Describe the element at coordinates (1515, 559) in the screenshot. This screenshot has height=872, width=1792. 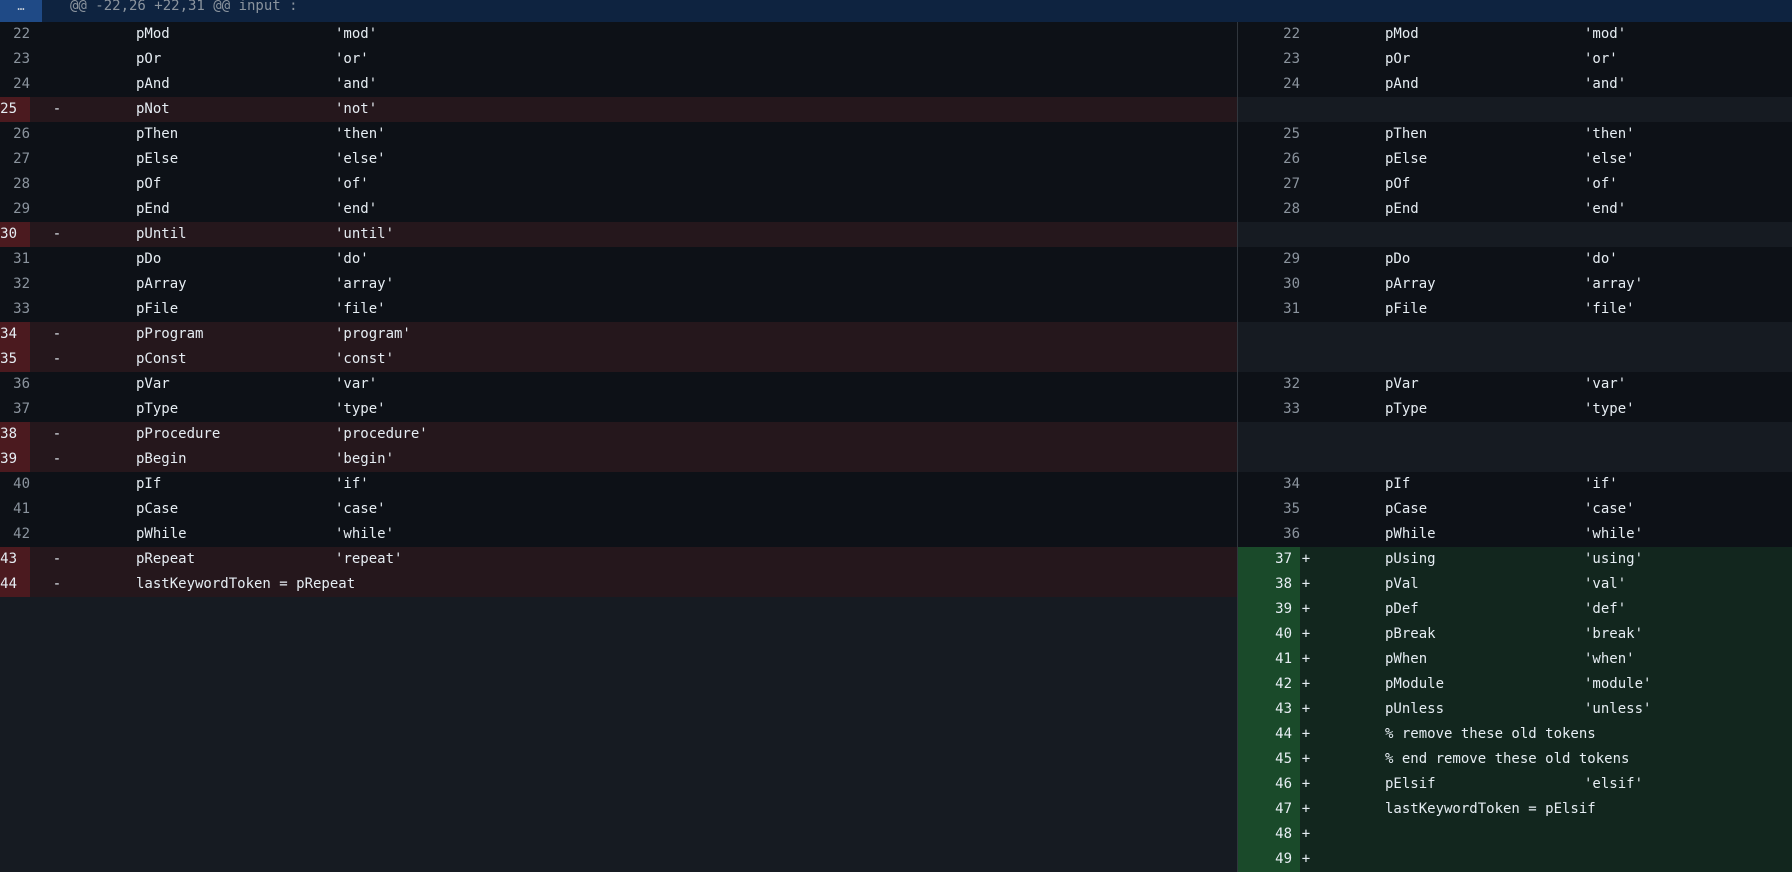
I see `added-line: 37 + pUsing 'using'` at that location.